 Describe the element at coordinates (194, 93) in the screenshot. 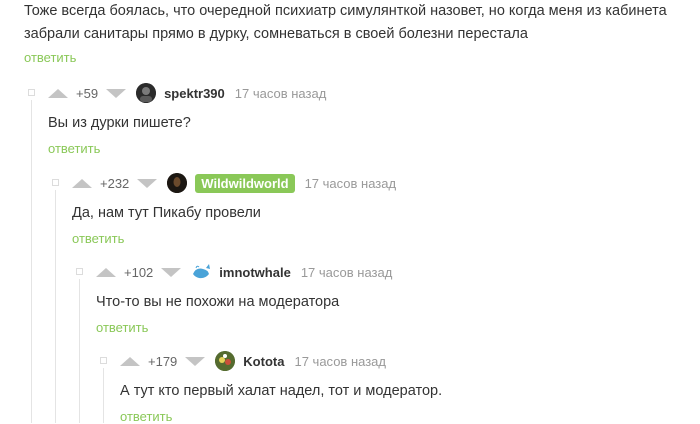

I see `username: spektr390` at that location.